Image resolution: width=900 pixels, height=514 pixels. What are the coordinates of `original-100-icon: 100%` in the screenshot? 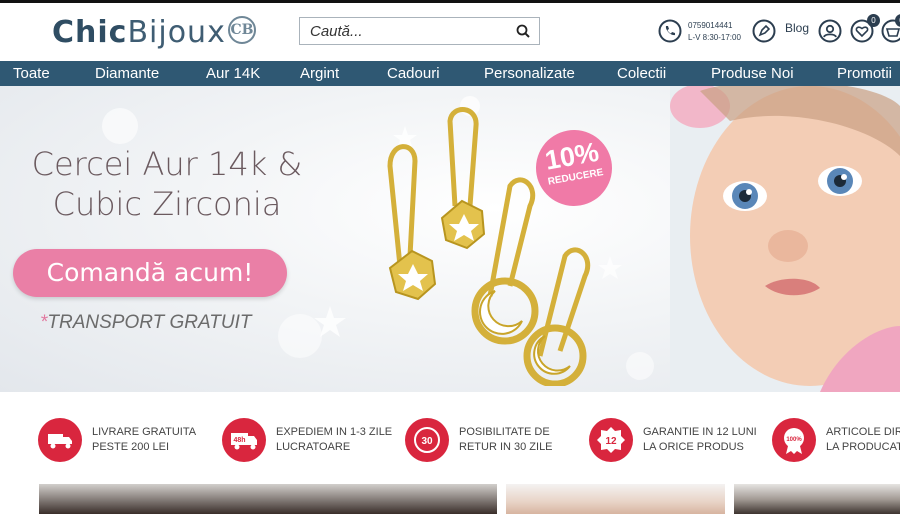 It's located at (794, 440).